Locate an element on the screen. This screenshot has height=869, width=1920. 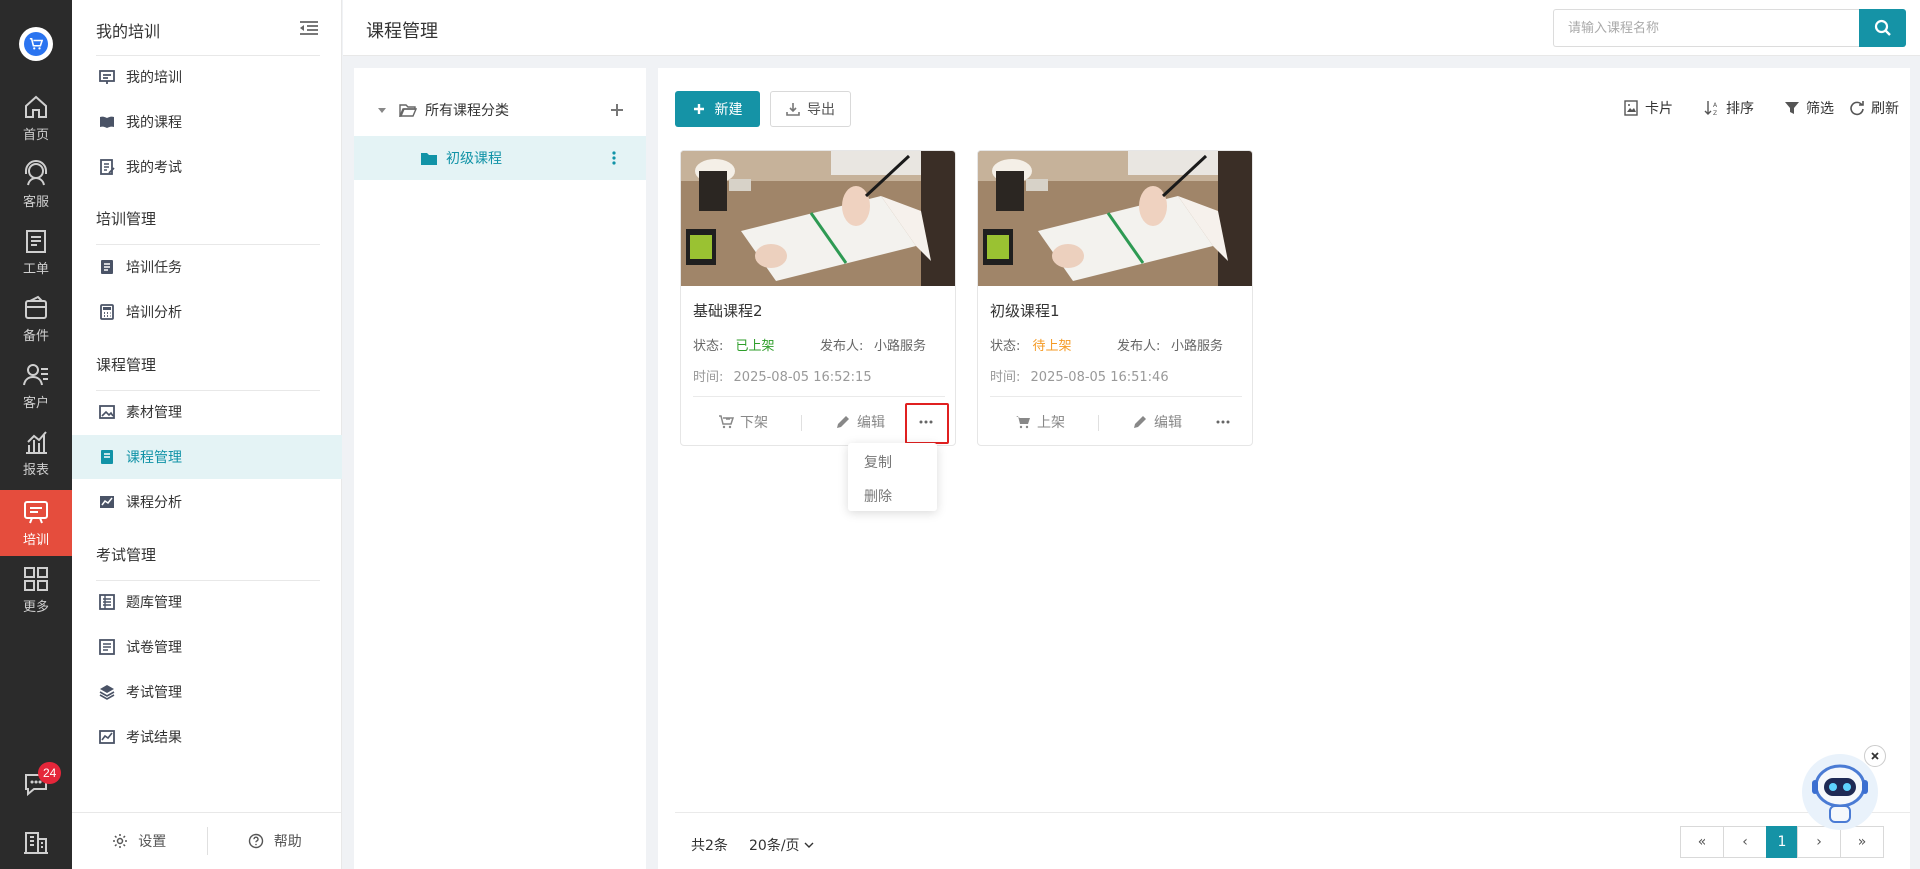
rail-item-report: 报表 is located at coordinates (36, 453).